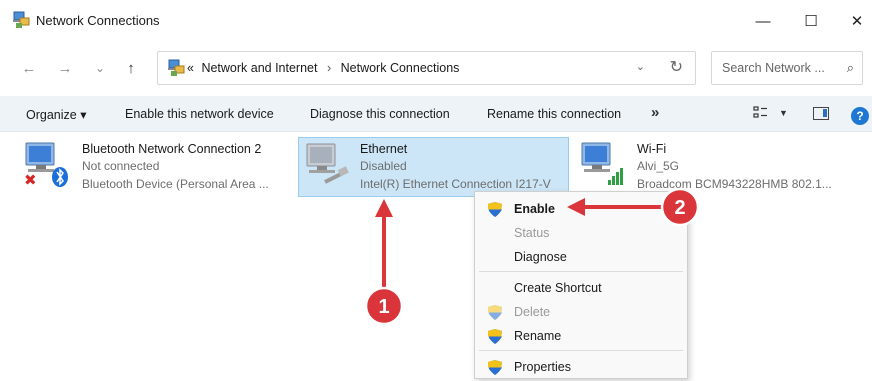 This screenshot has width=872, height=381. I want to click on forward-button: →, so click(65, 68).